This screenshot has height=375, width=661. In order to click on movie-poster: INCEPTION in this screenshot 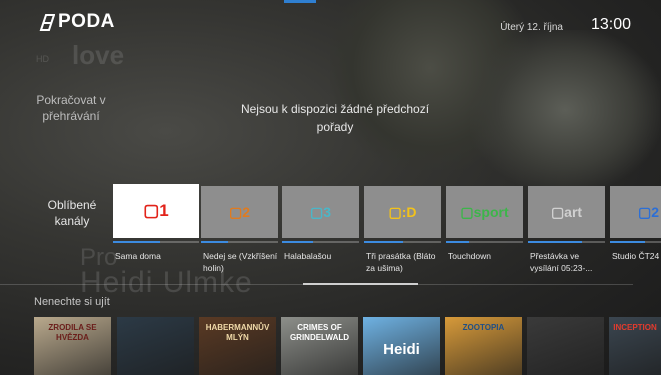, I will do `click(635, 346)`.